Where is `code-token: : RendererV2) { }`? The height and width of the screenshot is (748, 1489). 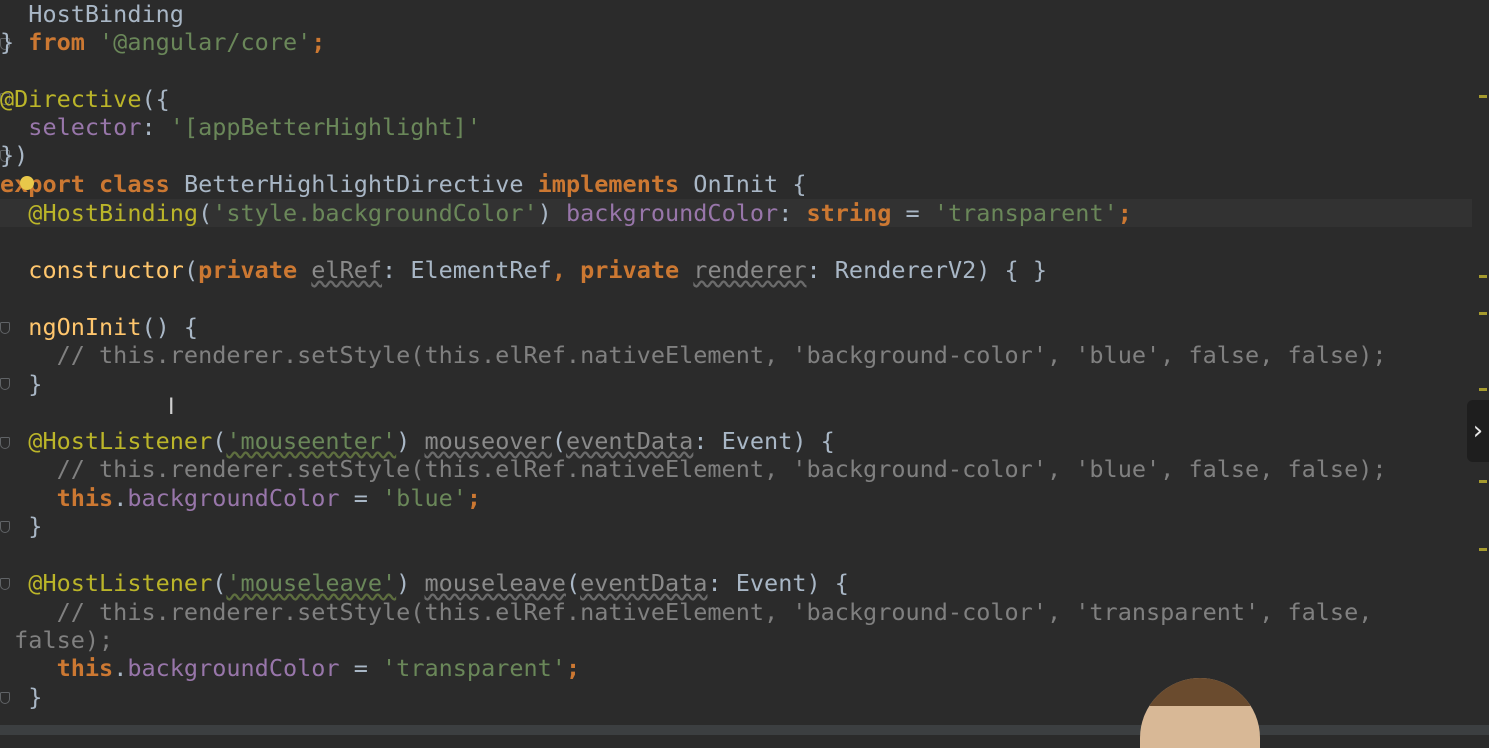
code-token: : RendererV2) { } is located at coordinates (927, 270).